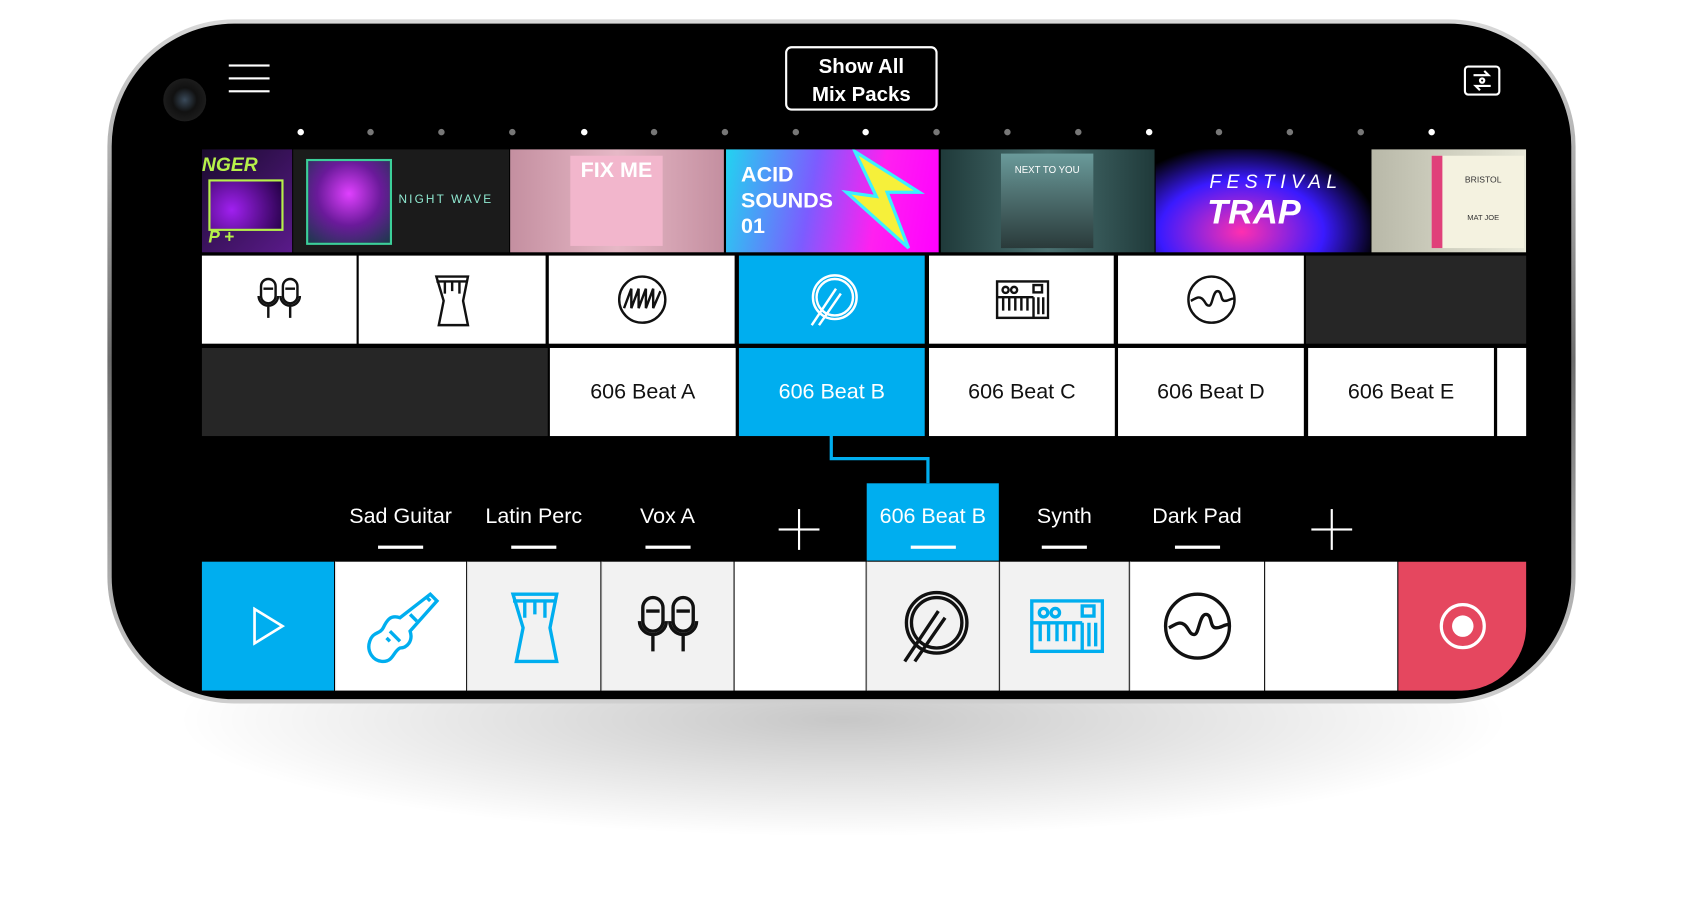  I want to click on album-art: FIX ME, so click(616, 200).